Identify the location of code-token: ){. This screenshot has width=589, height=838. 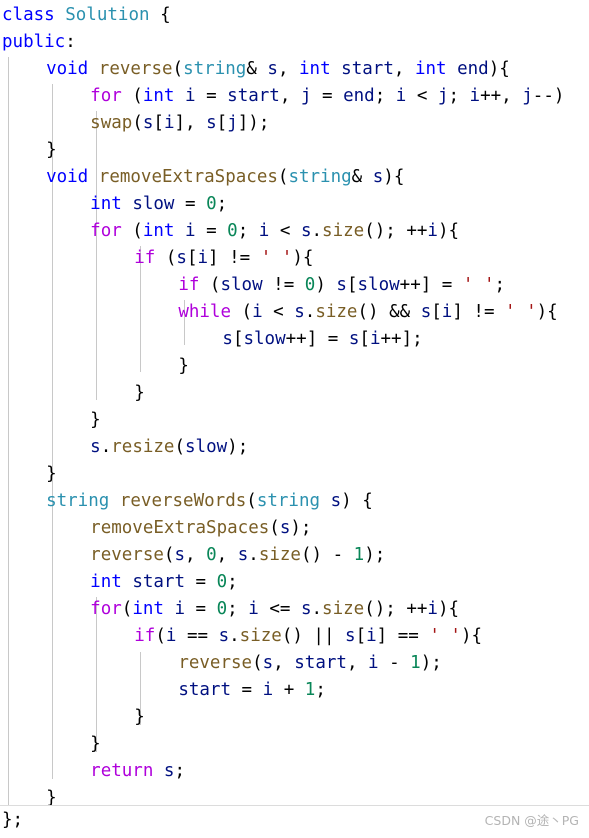
(547, 312).